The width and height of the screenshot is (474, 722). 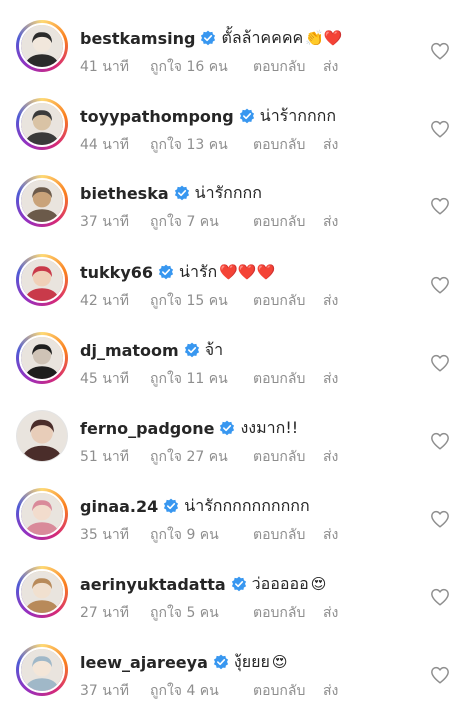 I want to click on comment-time: 42 นาที, so click(x=104, y=301).